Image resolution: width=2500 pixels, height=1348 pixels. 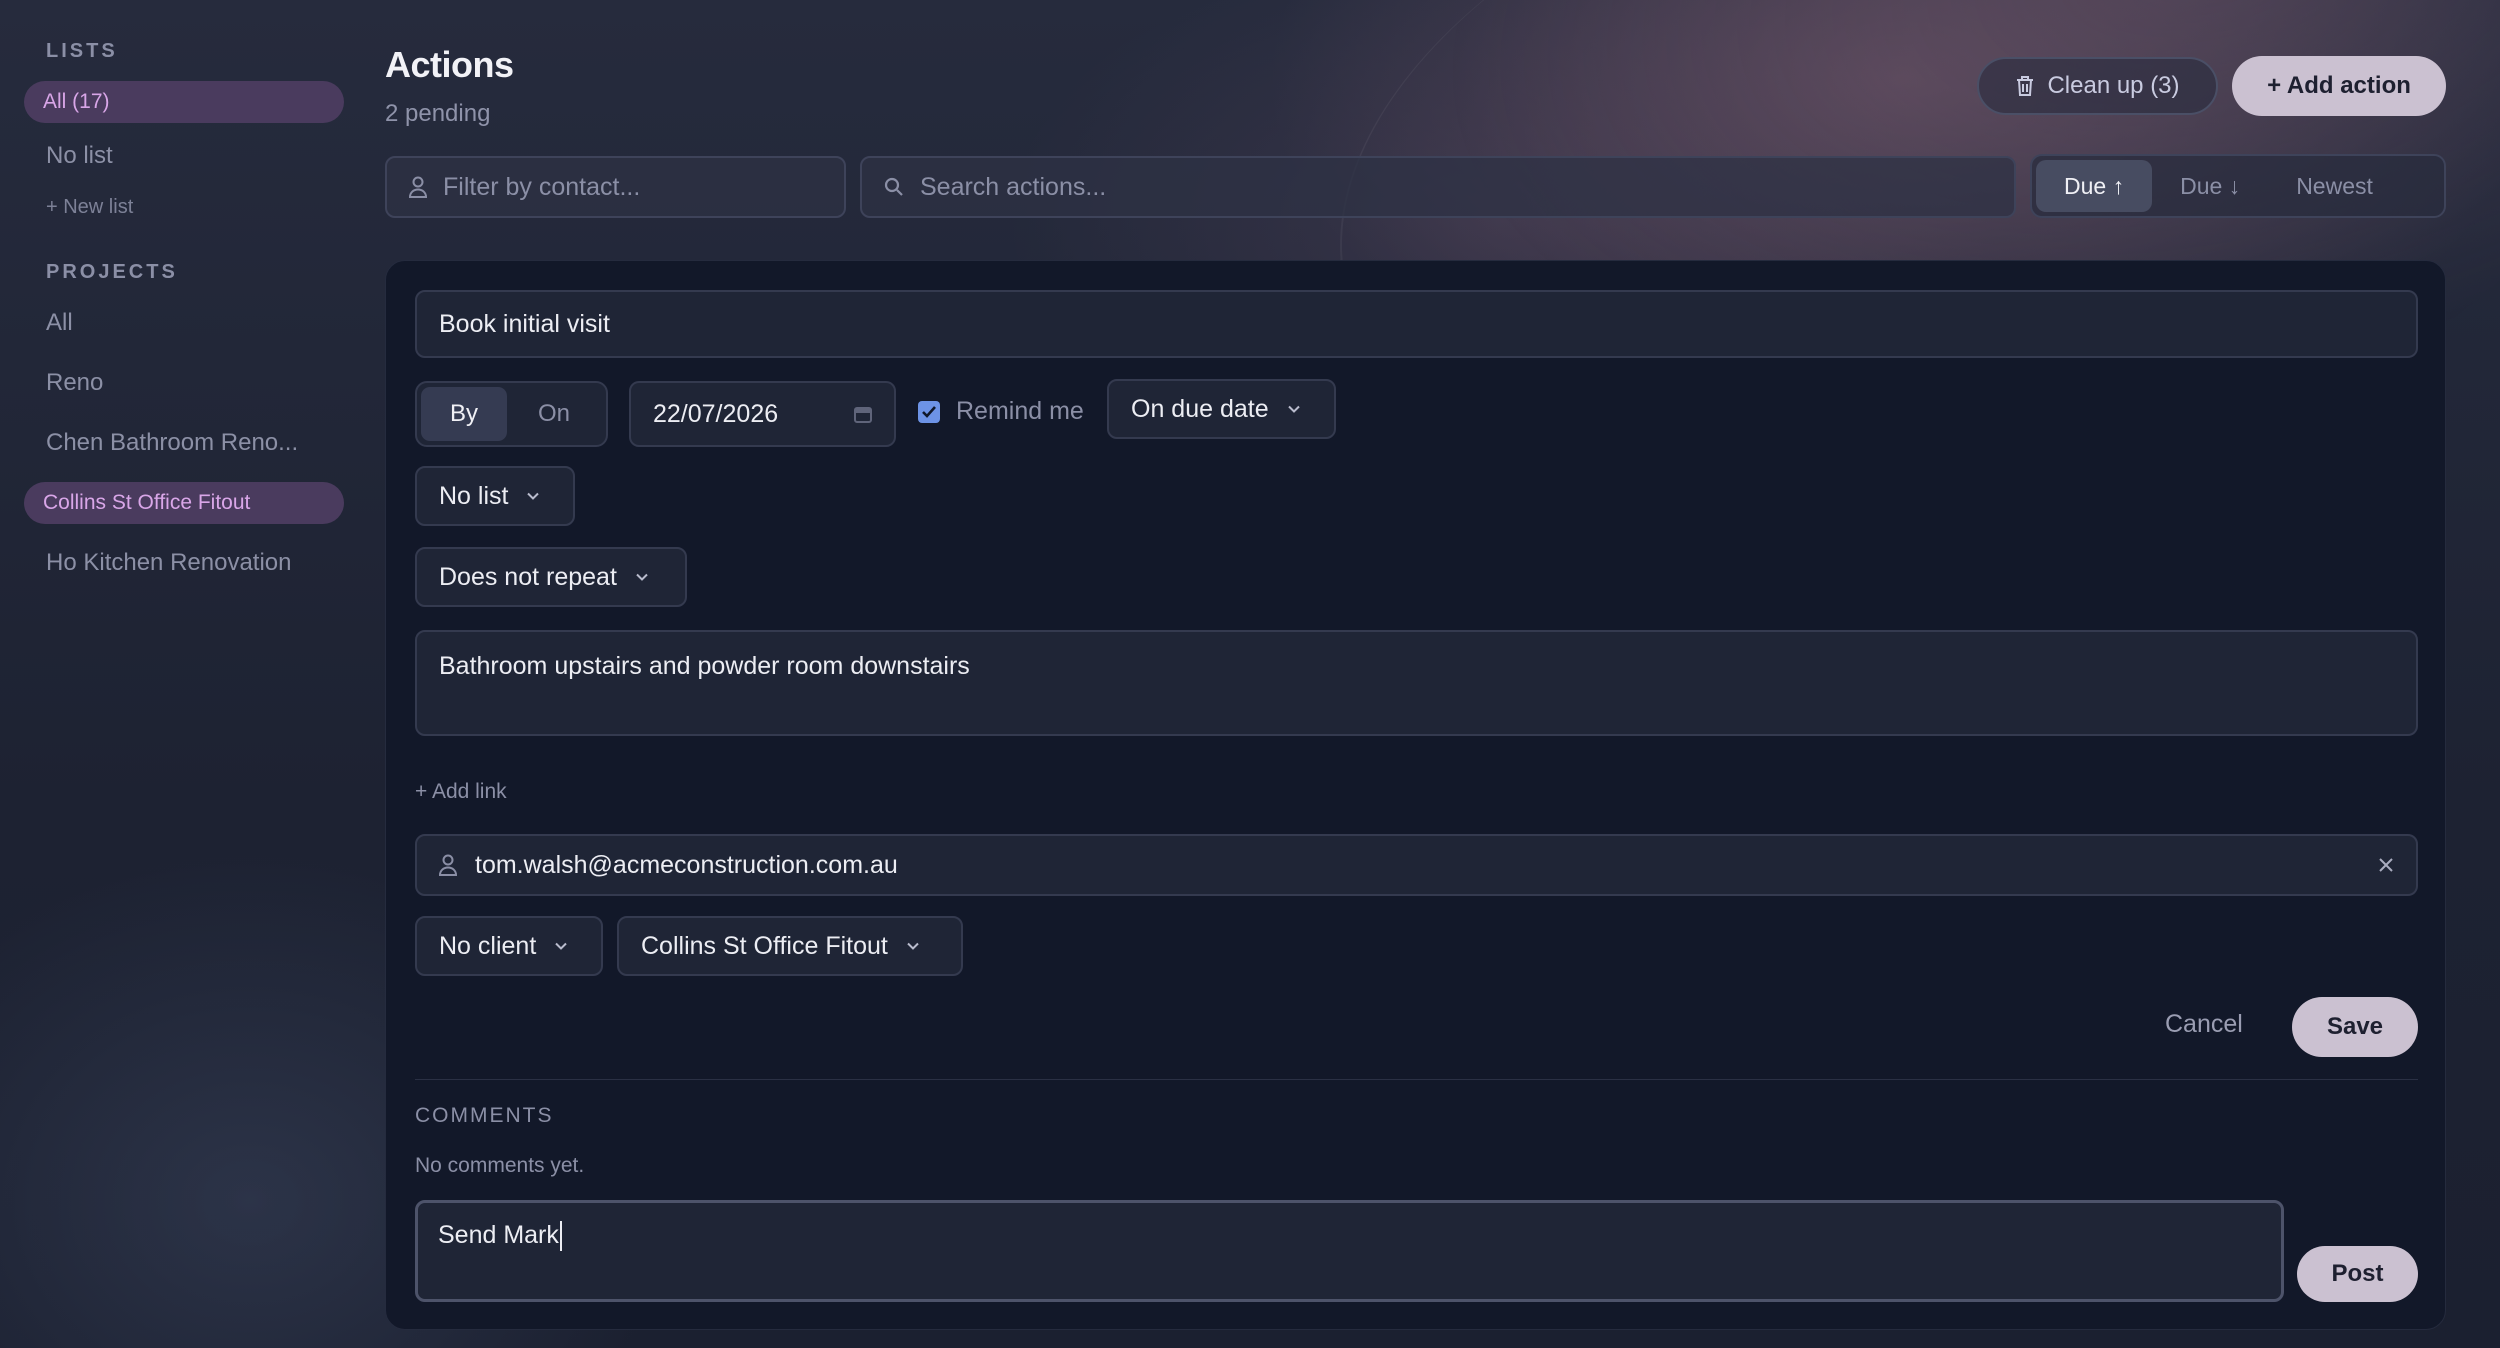 I want to click on search-icon, so click(x=893, y=186).